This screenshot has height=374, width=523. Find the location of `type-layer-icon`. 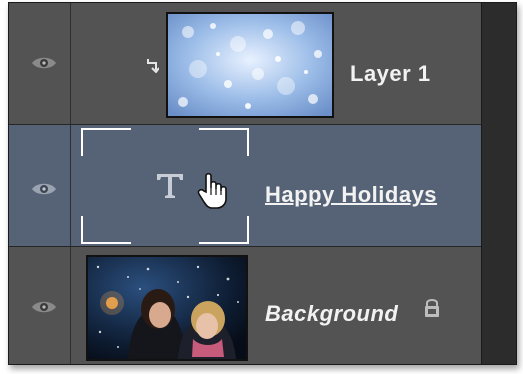

type-layer-icon is located at coordinates (170, 186).